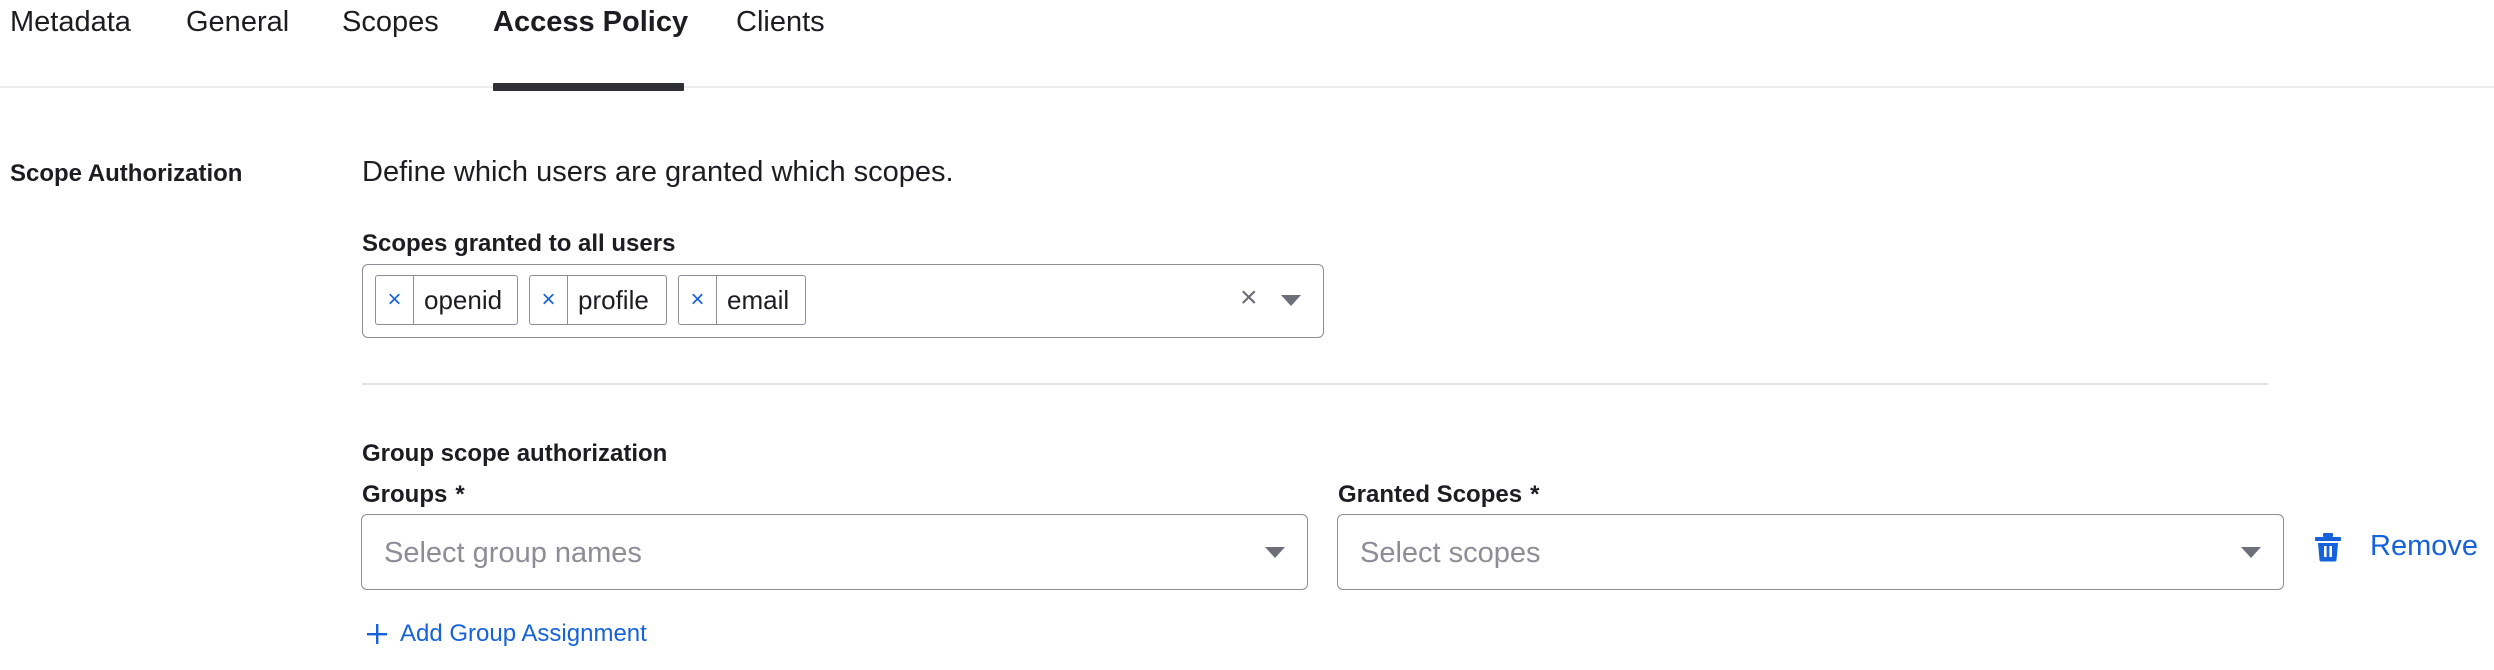 Image resolution: width=2494 pixels, height=670 pixels. I want to click on section-divider, so click(1315, 384).